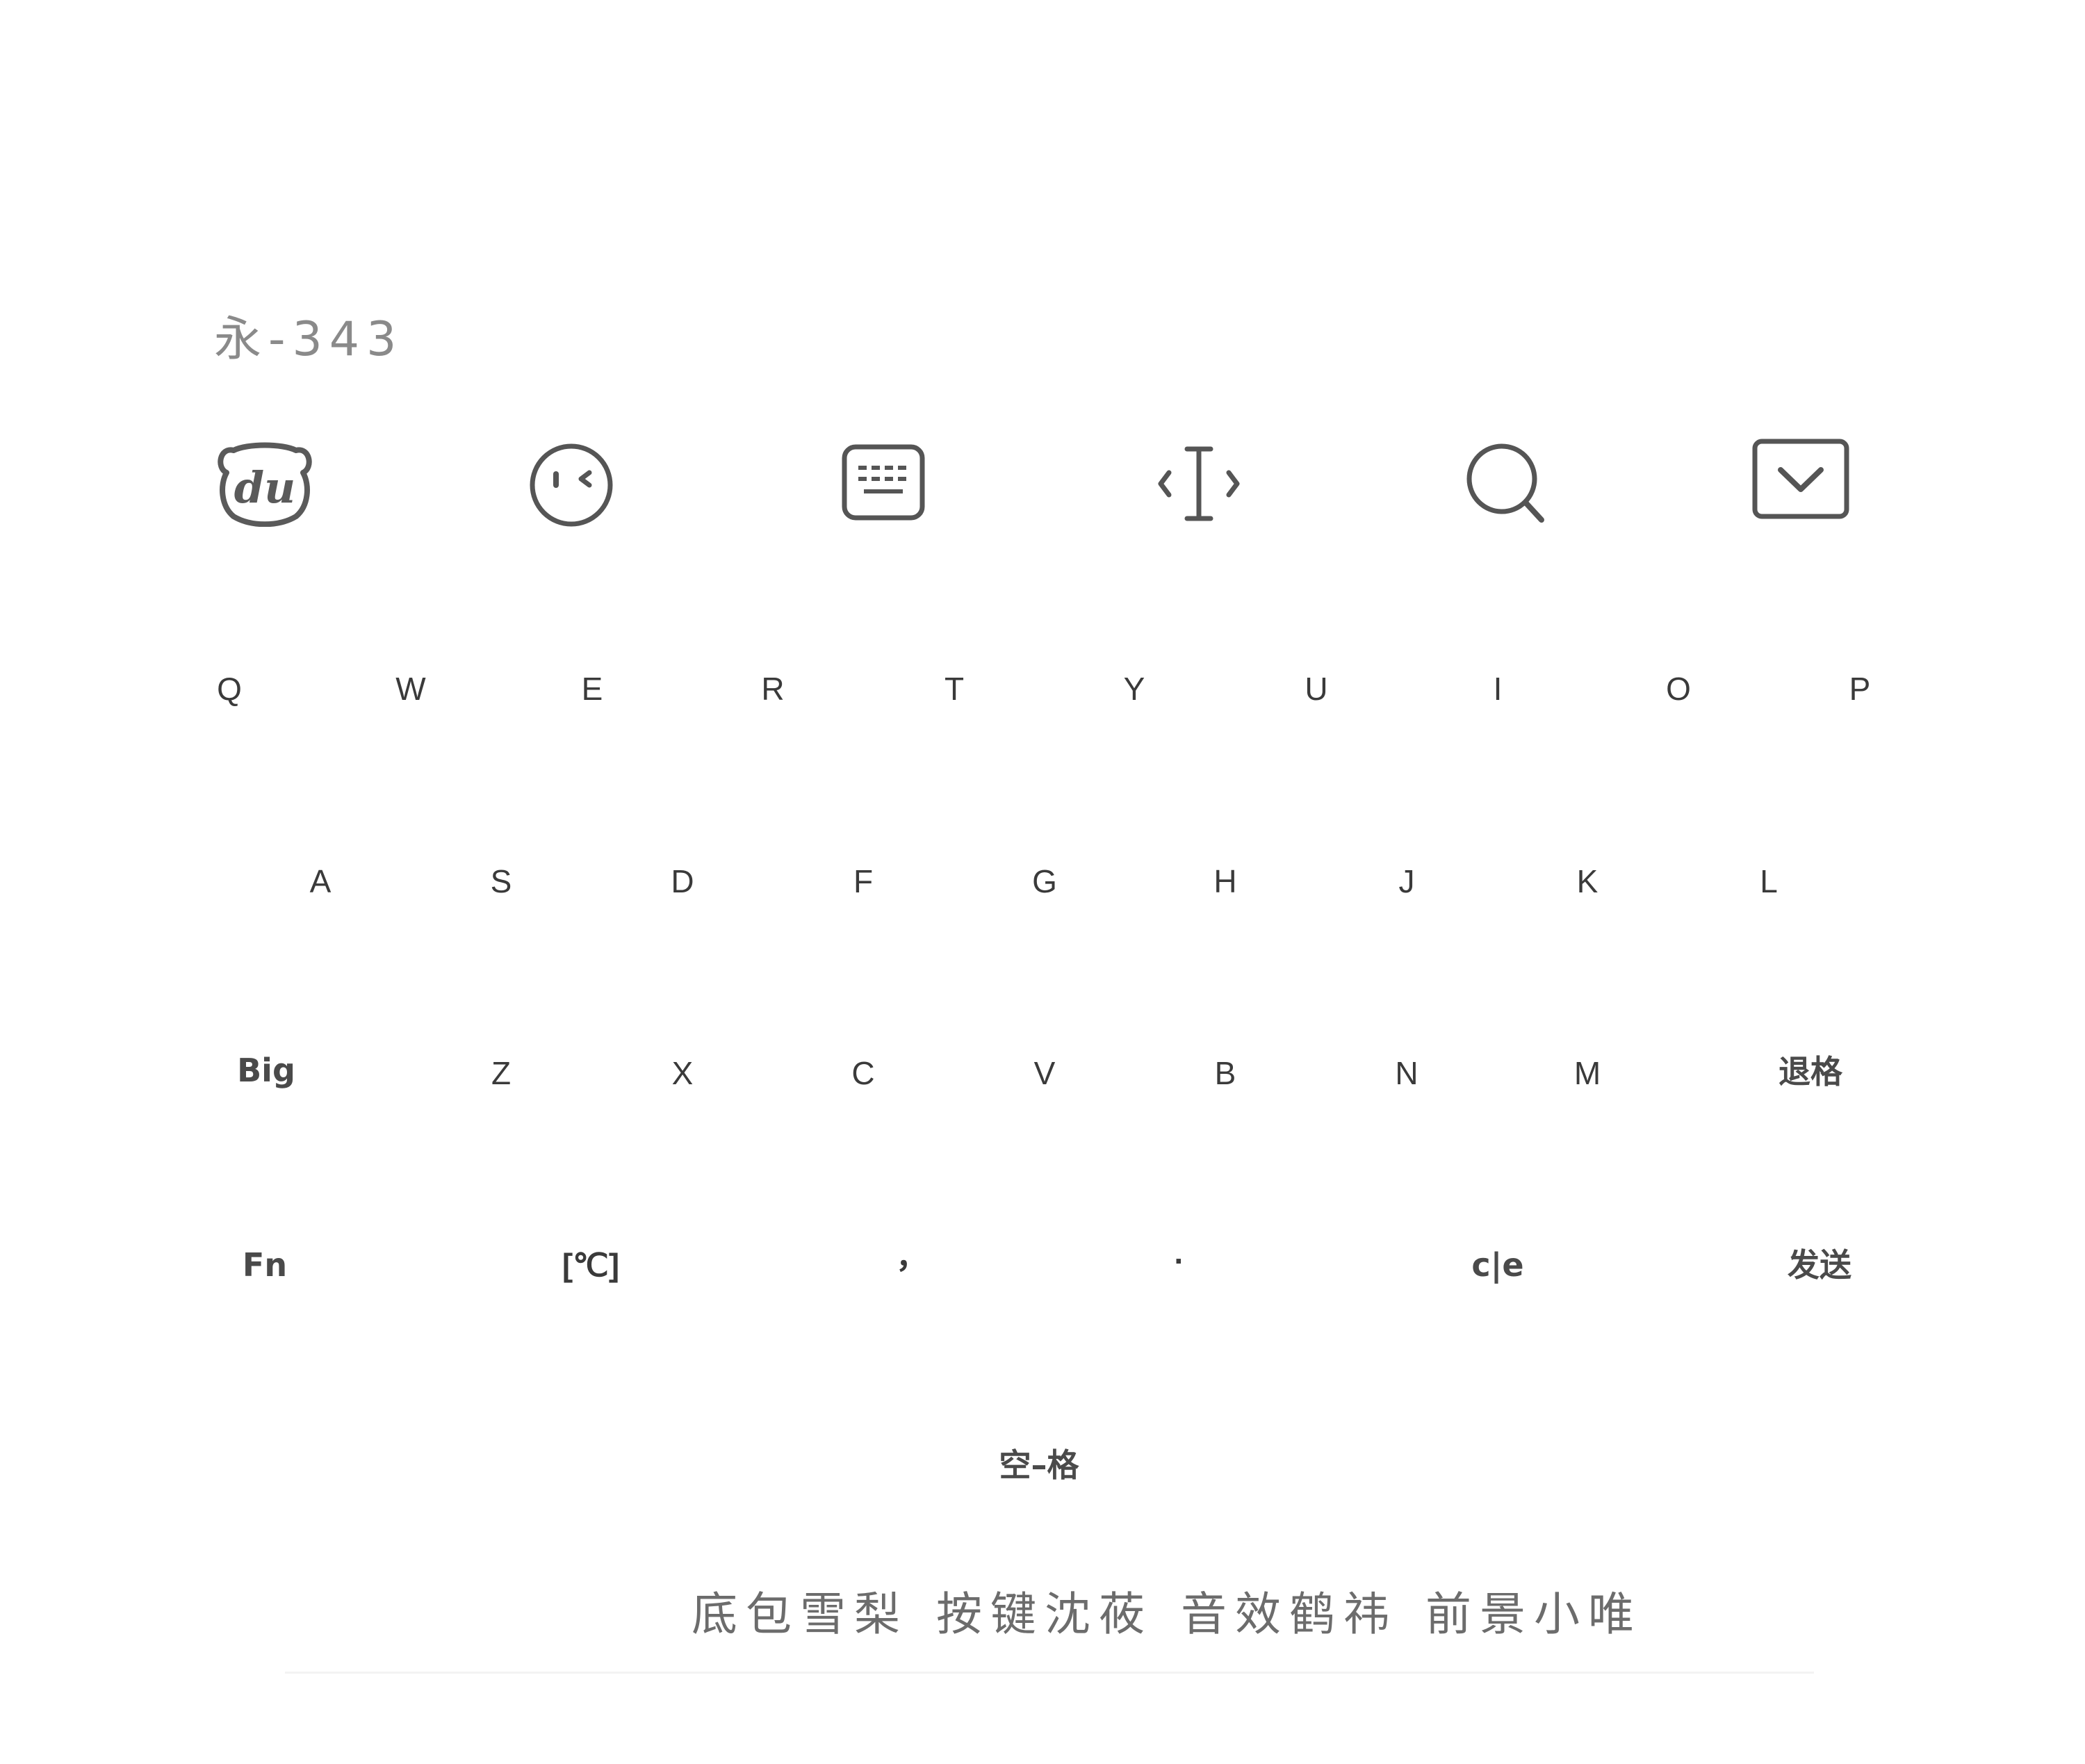 The image size is (2085, 1764). Describe the element at coordinates (265, 1265) in the screenshot. I see `key-fn: Fn` at that location.